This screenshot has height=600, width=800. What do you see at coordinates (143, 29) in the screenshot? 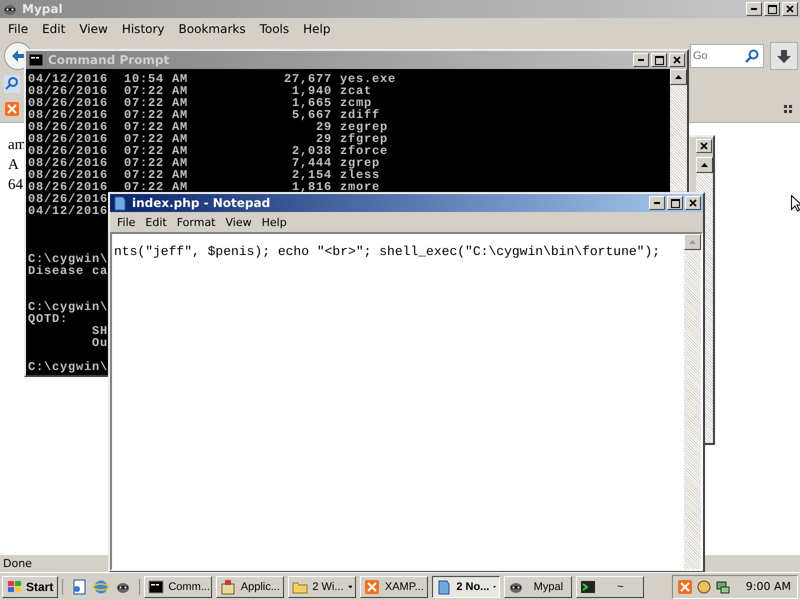
I see `menu-item: History` at bounding box center [143, 29].